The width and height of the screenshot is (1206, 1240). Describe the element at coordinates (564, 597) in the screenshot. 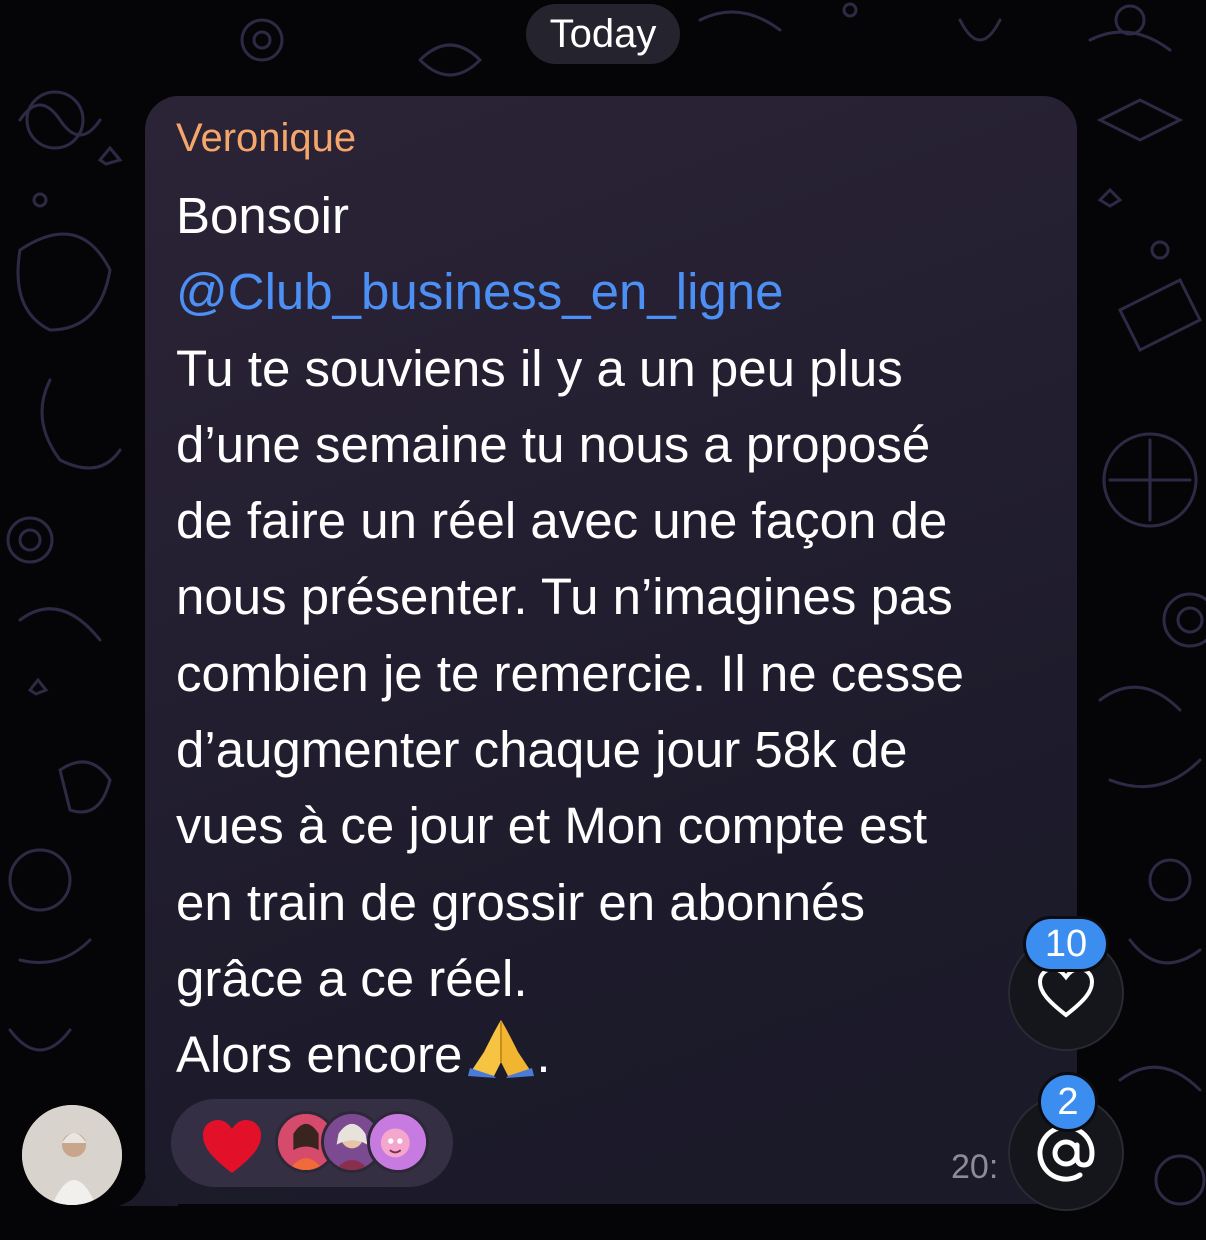

I see `message-line: nous présenter. Tu n’imagines pas` at that location.